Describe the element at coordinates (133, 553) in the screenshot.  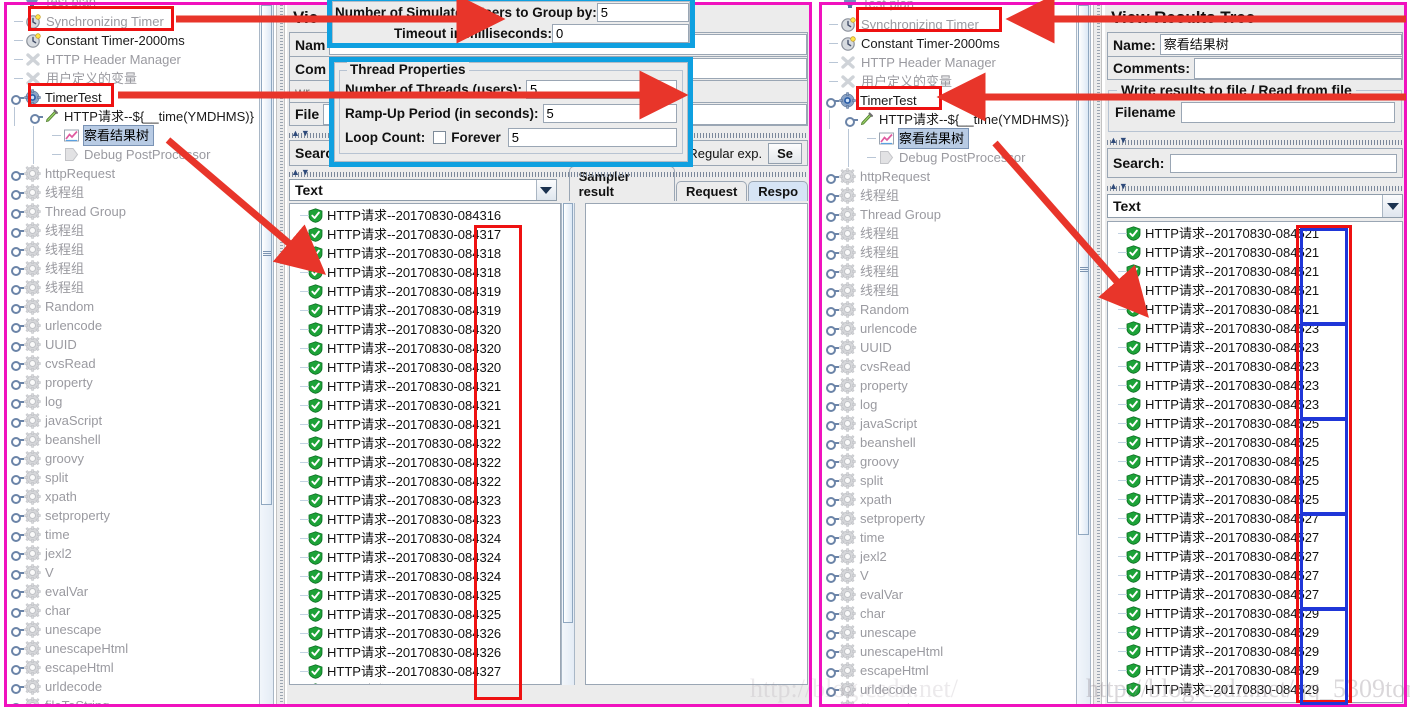
I see `tree-item: jexl2` at that location.